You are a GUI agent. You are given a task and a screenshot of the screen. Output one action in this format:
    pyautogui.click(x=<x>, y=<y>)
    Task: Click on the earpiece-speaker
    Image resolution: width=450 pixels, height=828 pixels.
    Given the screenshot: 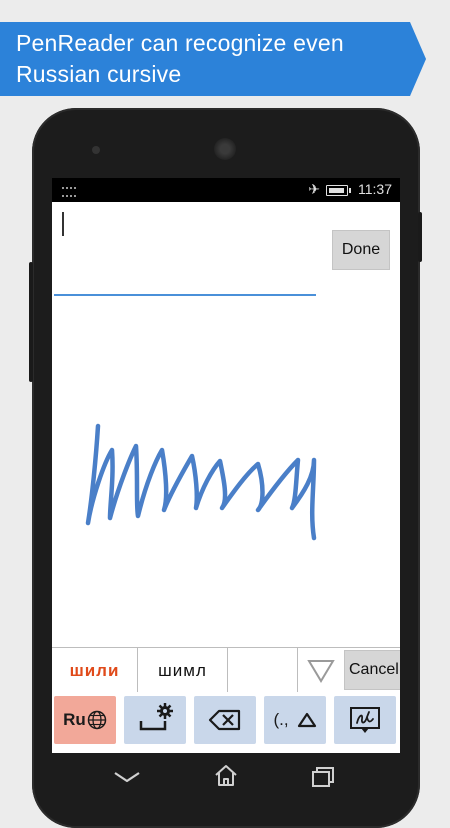 What is the action you would take?
    pyautogui.click(x=225, y=149)
    